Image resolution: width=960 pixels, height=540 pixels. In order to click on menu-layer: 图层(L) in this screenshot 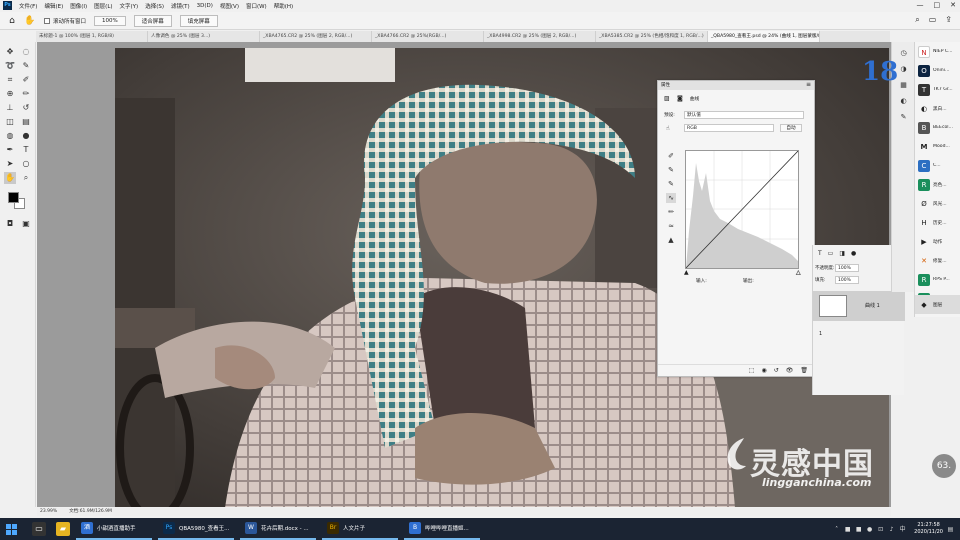, I will do `click(103, 6)`.